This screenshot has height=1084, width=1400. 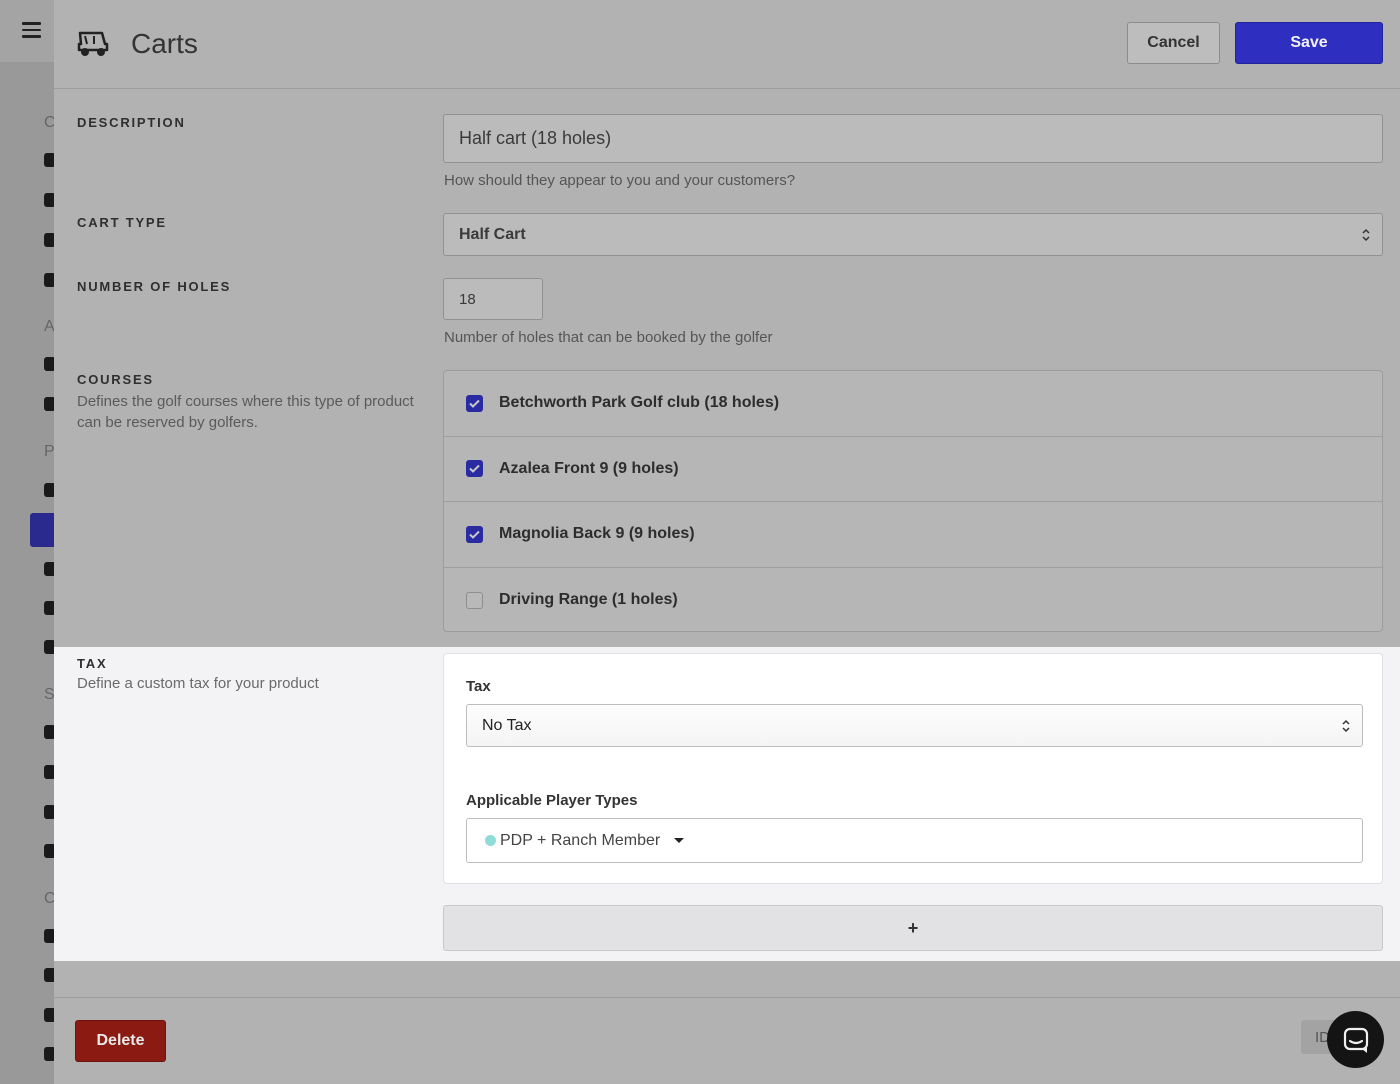 I want to click on delete-button: Delete, so click(x=120, y=1041).